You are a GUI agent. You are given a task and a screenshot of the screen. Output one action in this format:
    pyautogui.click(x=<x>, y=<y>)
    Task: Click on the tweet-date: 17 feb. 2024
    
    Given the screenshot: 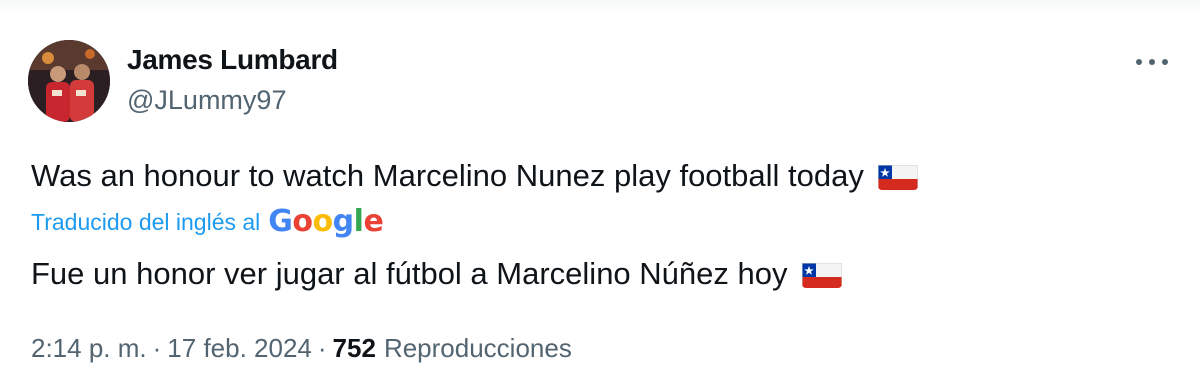 What is the action you would take?
    pyautogui.click(x=239, y=348)
    